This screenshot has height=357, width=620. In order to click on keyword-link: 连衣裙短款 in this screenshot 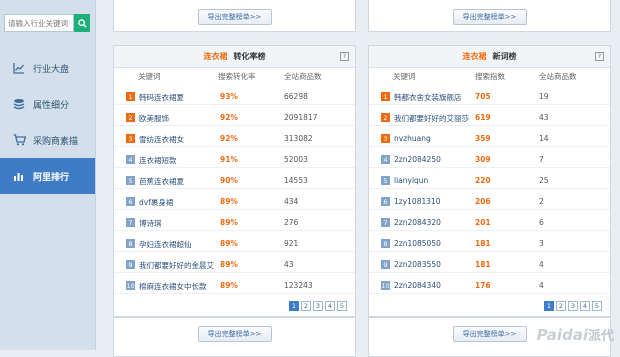, I will do `click(158, 160)`.